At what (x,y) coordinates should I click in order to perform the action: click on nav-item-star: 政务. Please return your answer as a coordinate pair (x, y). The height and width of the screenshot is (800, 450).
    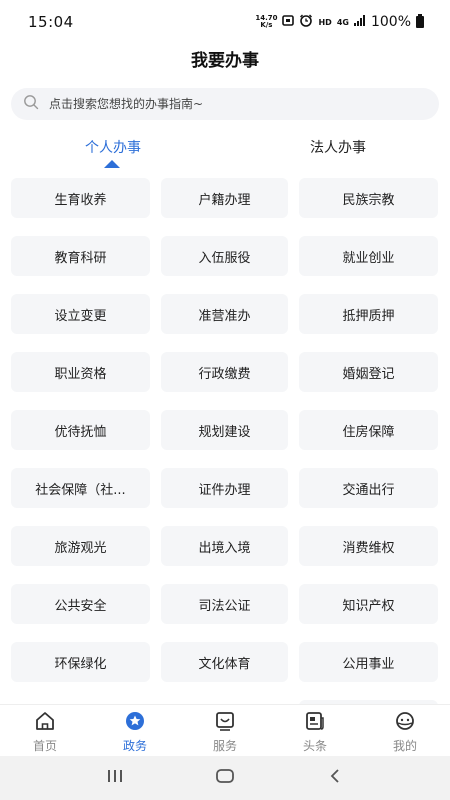
    Looking at the image, I should click on (135, 730).